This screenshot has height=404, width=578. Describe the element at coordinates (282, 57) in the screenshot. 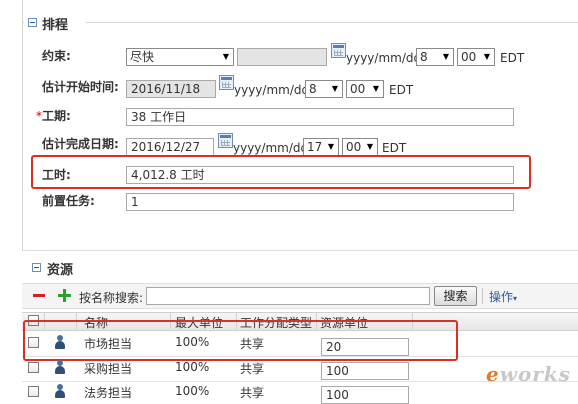

I see `constraint-date-input` at that location.